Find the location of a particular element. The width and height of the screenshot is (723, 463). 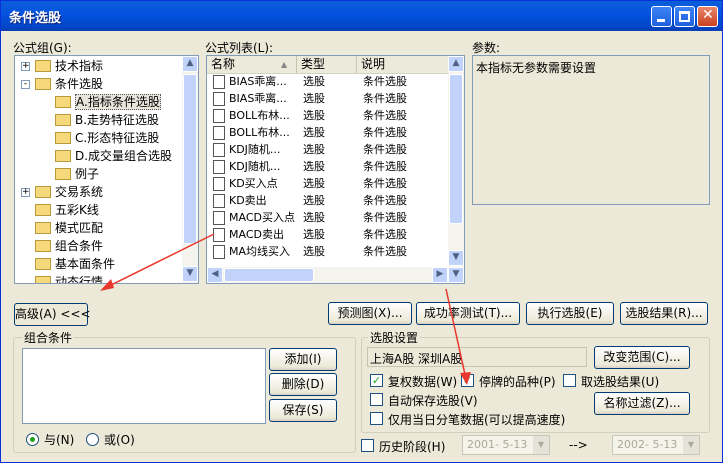

checkbox-autosave is located at coordinates (376, 399).